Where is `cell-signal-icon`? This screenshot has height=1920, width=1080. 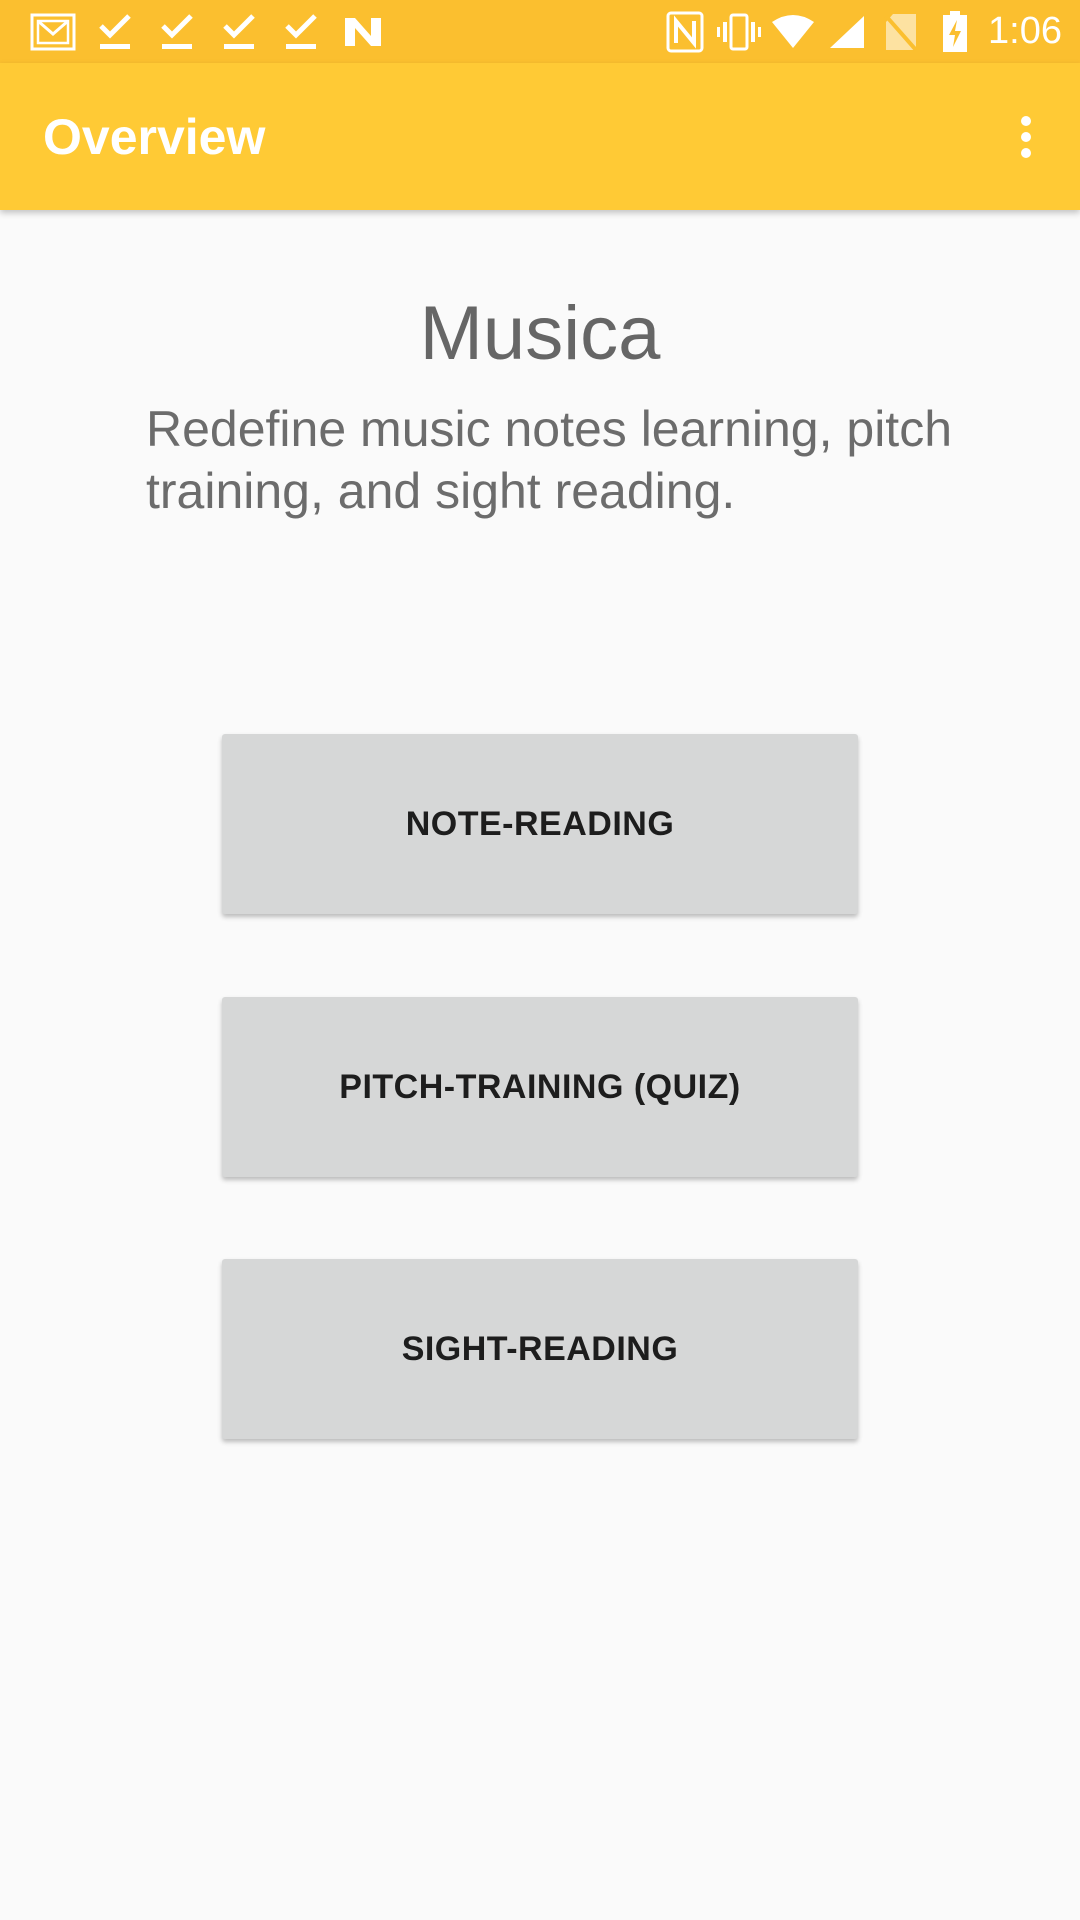 cell-signal-icon is located at coordinates (847, 32).